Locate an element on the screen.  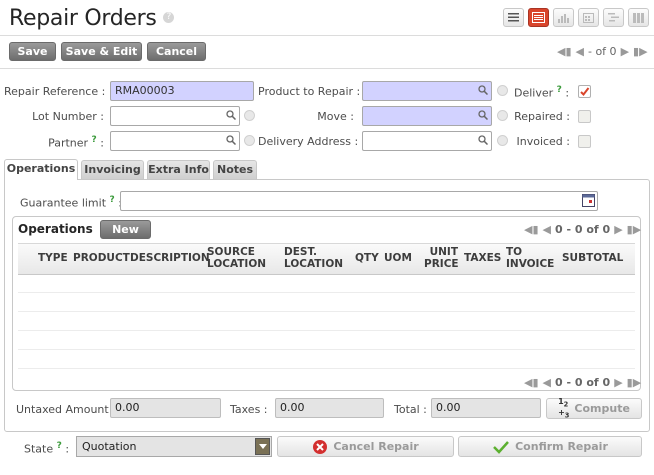
kanban-view-button is located at coordinates (638, 17).